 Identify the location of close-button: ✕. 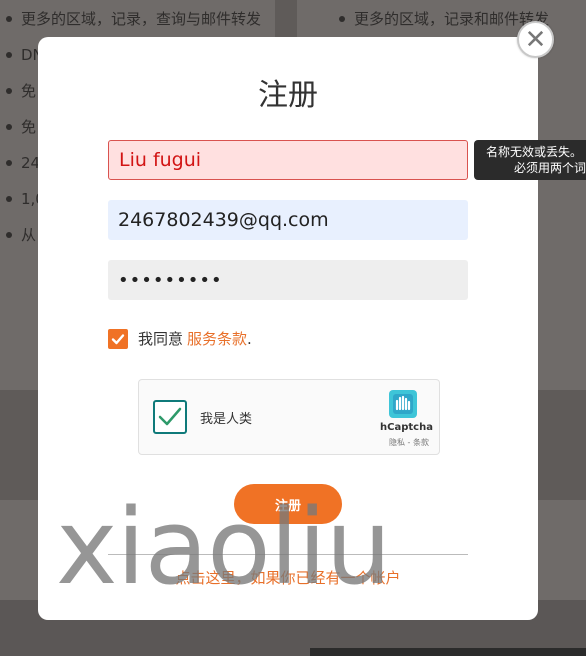
(535, 39).